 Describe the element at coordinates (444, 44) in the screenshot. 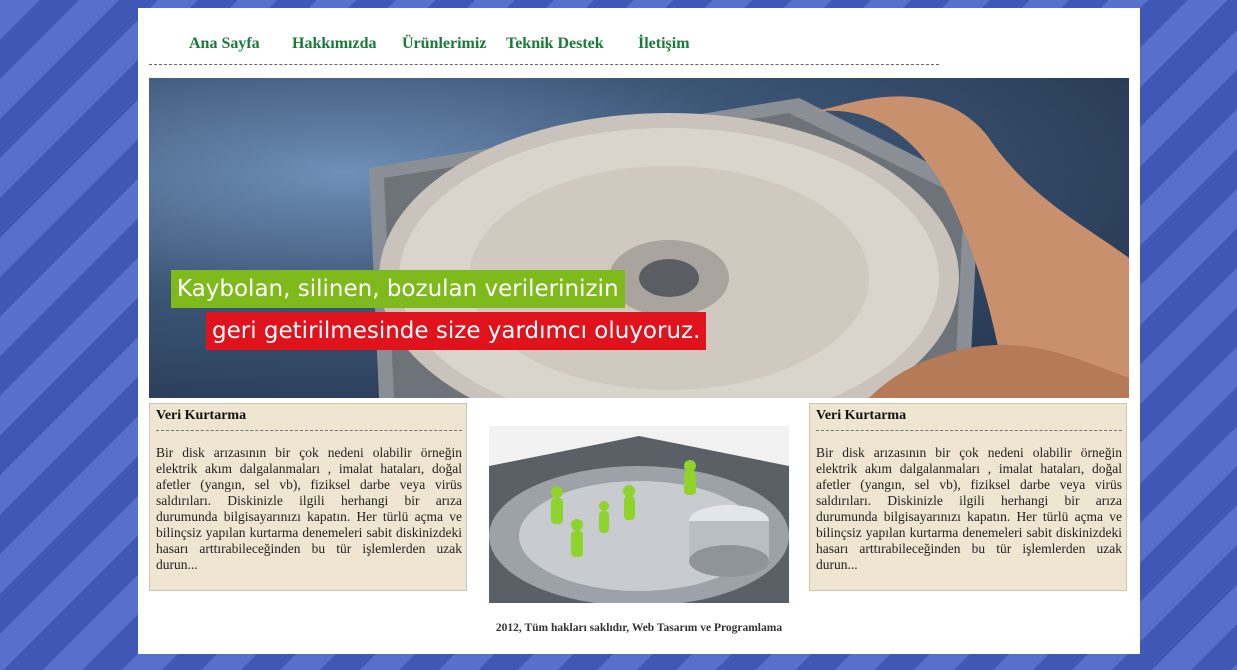

I see `nav-link-products: Ürünlerimiz` at that location.